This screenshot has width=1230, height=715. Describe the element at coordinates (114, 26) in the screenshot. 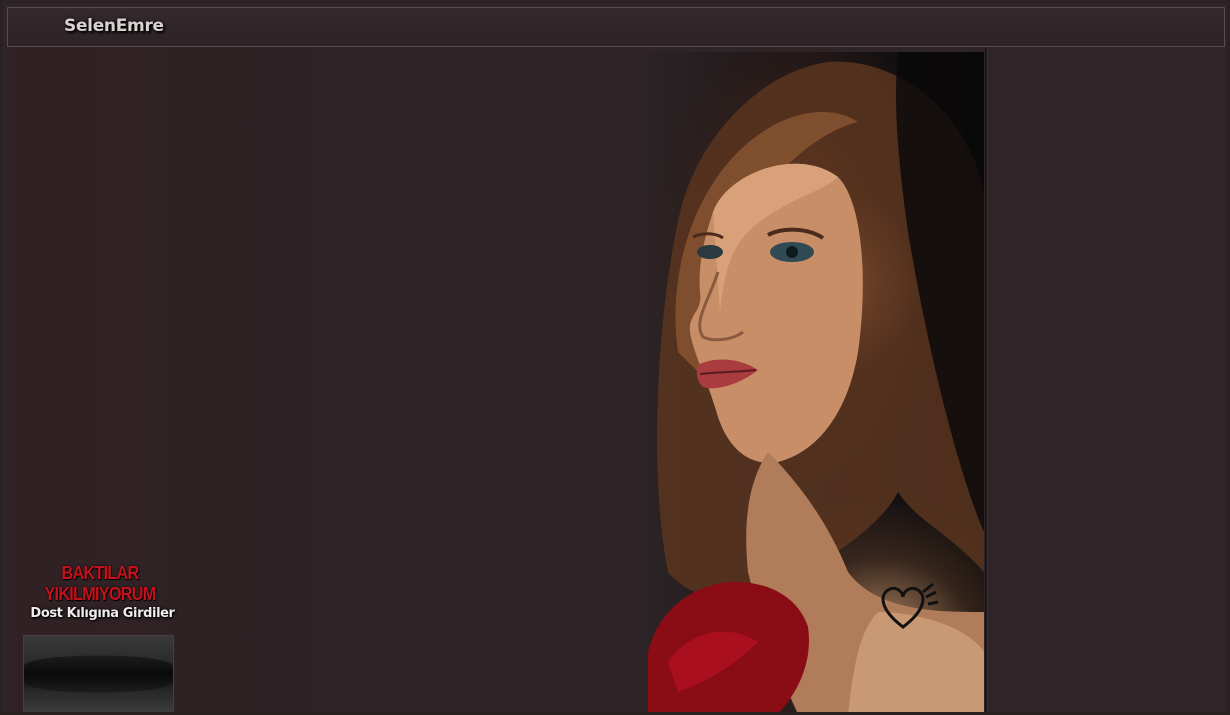

I see `window-title: SelenEmre` at that location.